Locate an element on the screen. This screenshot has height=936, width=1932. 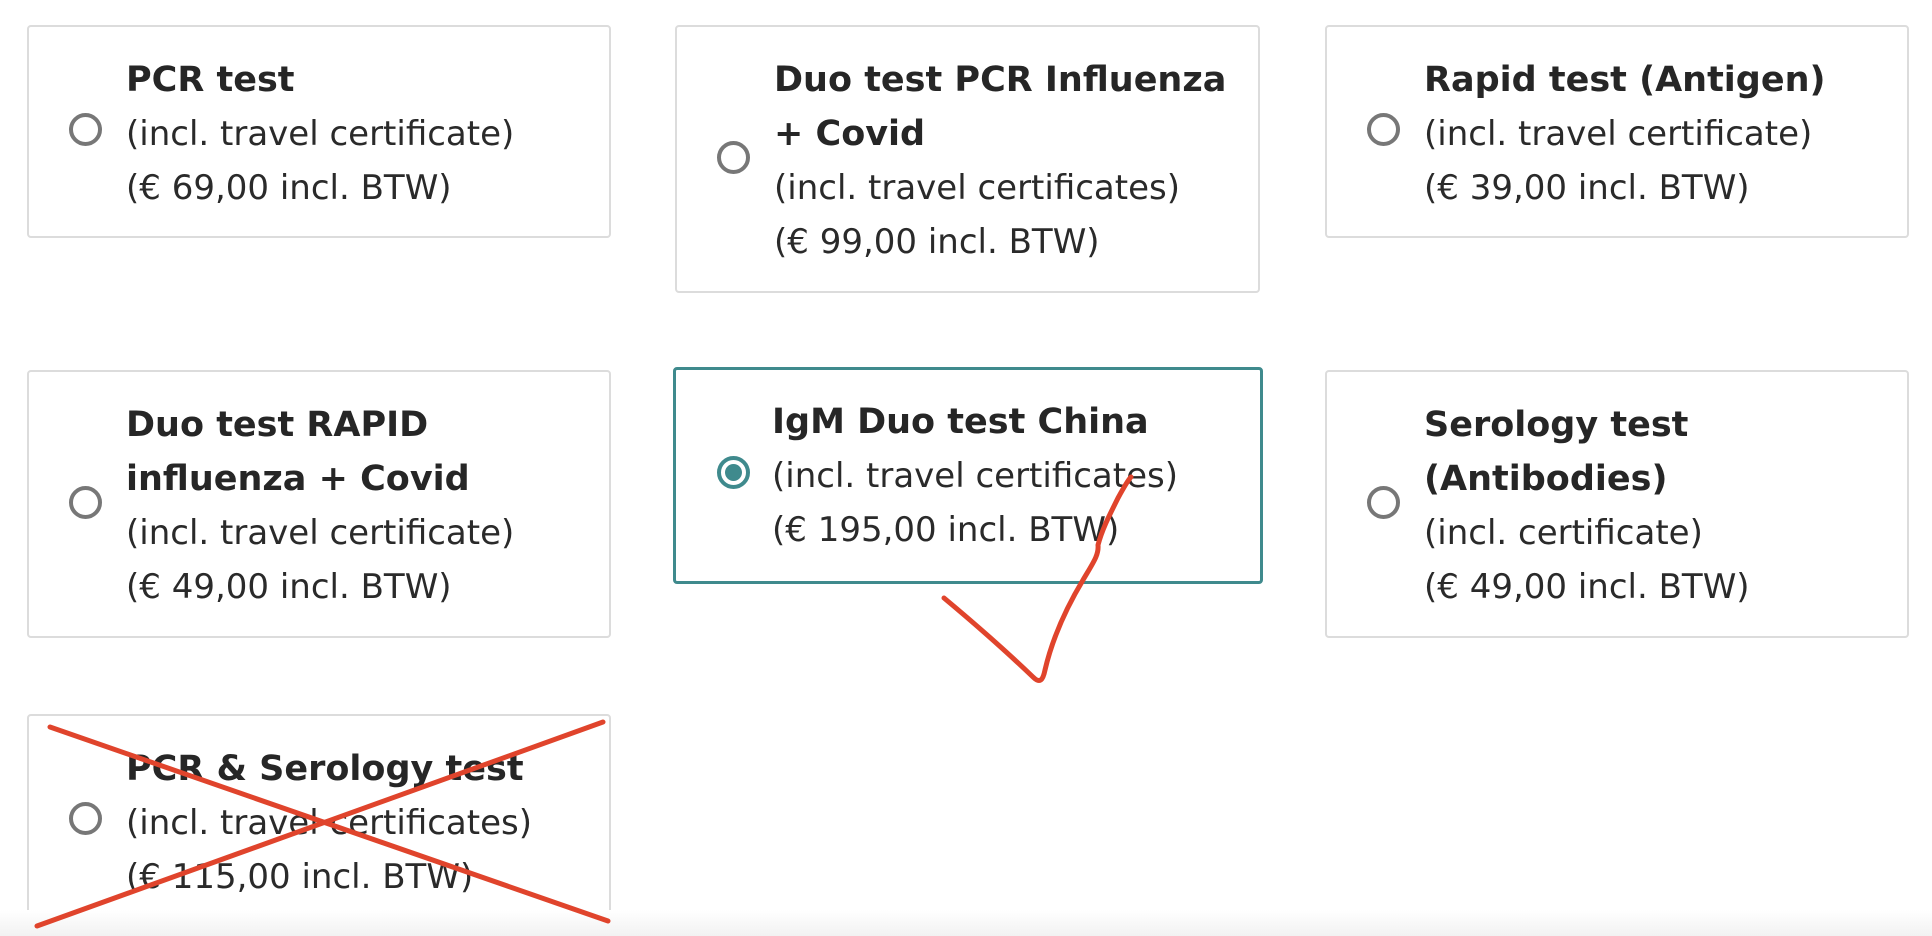
option-title: Duo test PCR Influenza + Covid is located at coordinates (1000, 107).